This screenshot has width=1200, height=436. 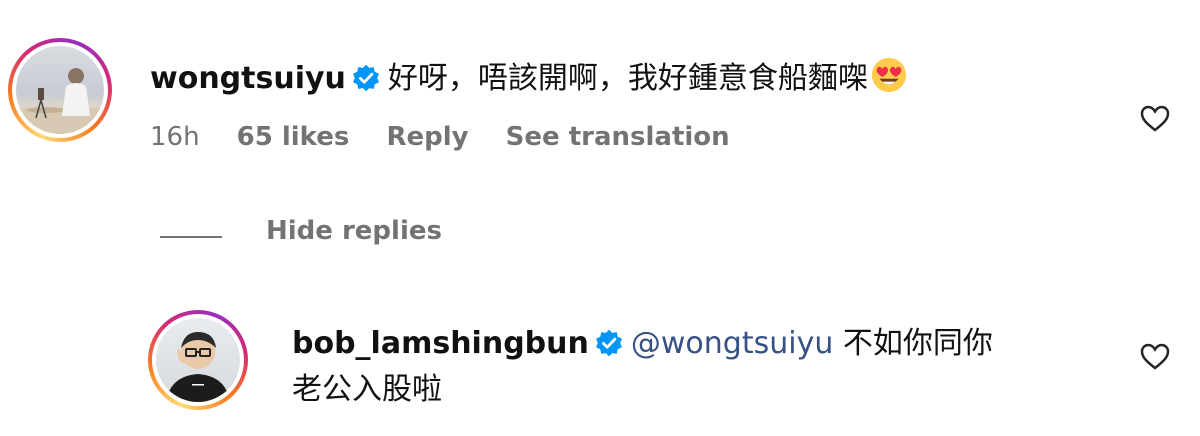 What do you see at coordinates (917, 343) in the screenshot?
I see `reply-text-line1: 不如你同你` at bounding box center [917, 343].